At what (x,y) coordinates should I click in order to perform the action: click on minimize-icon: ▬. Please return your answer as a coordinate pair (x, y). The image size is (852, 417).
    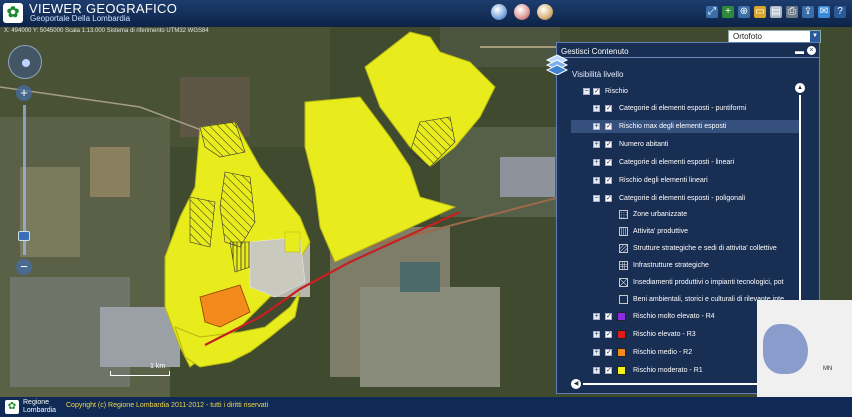
    Looking at the image, I should click on (799, 51).